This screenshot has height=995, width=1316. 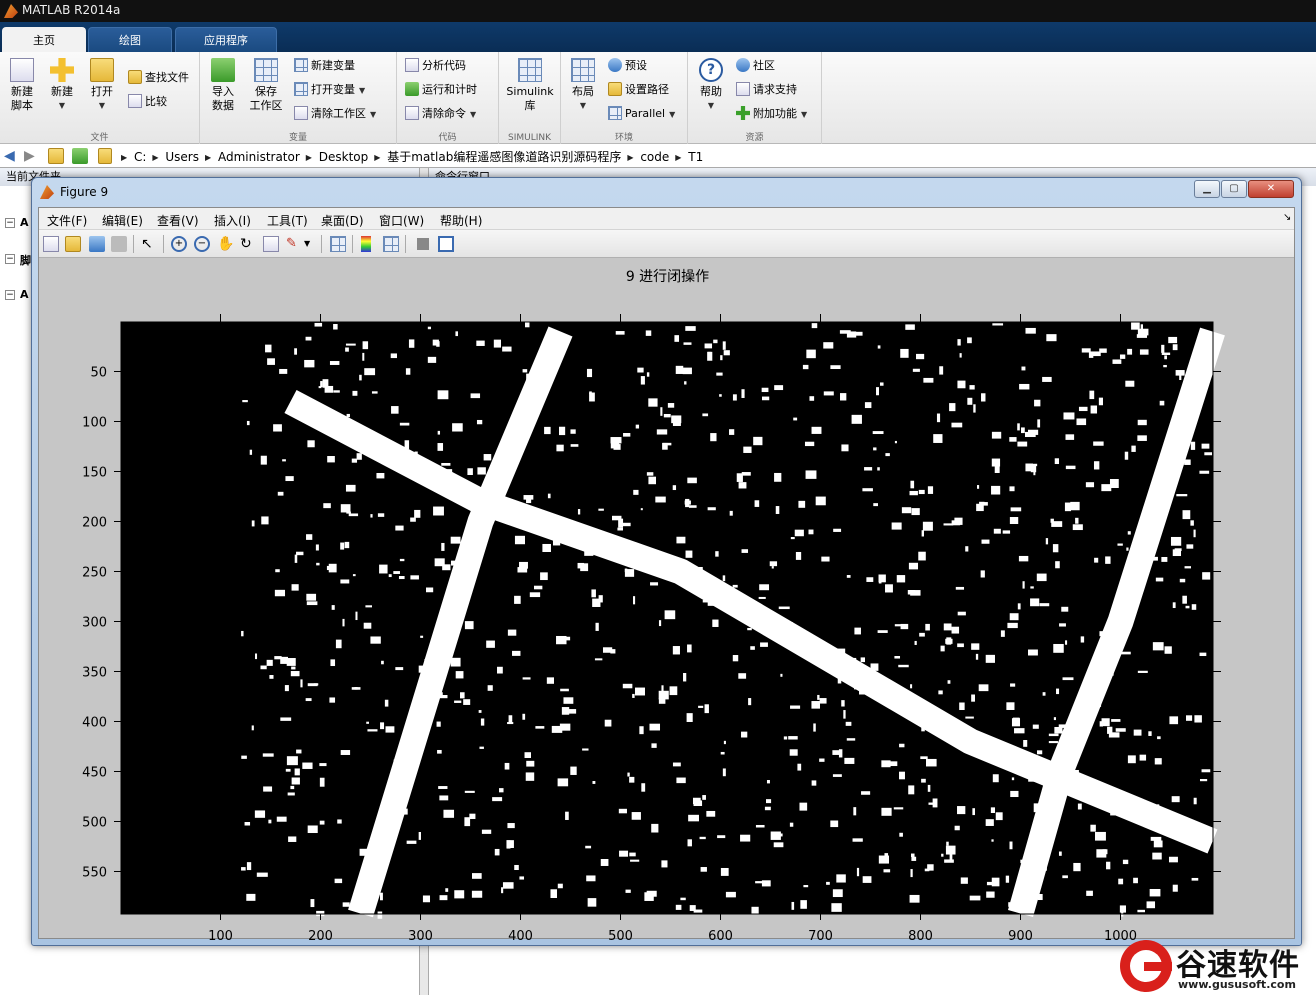 I want to click on x-tick-label: 800, so click(x=920, y=934).